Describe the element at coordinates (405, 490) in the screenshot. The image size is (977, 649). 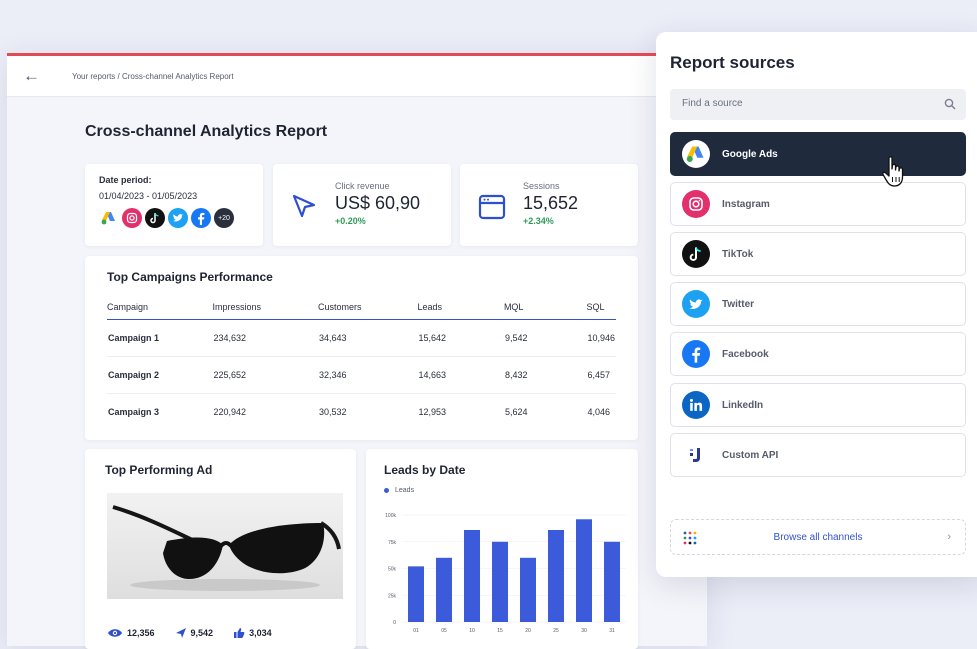
I see `legend-label: Leads` at that location.